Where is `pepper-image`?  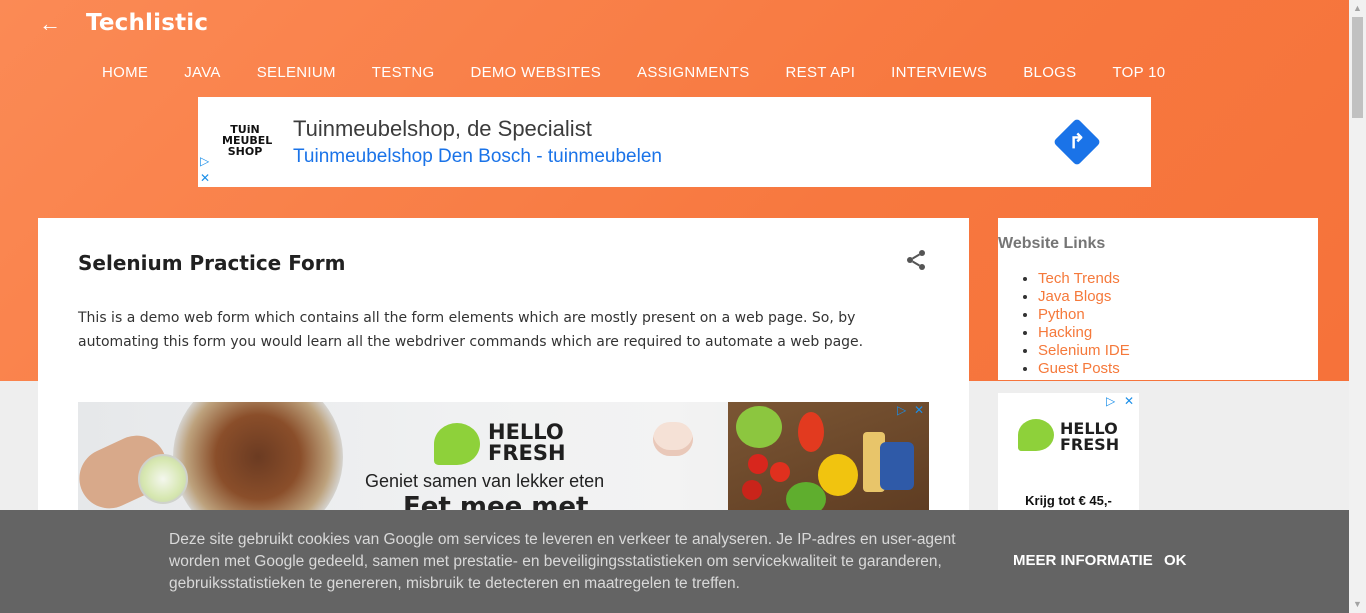
pepper-image is located at coordinates (811, 432).